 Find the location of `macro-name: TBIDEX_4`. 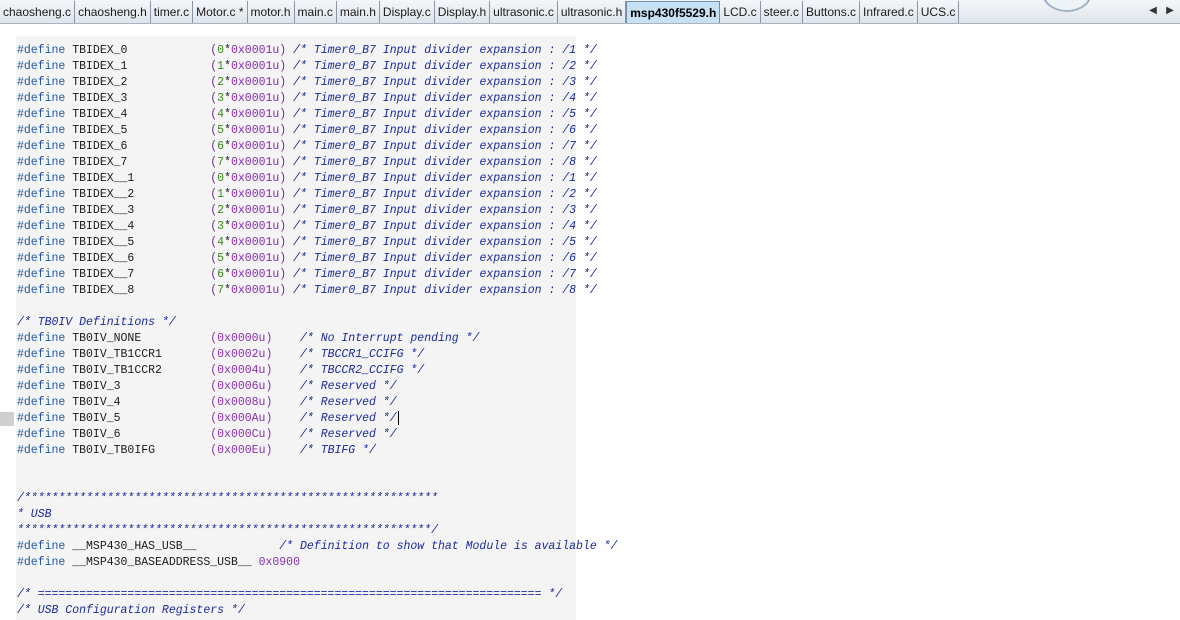

macro-name: TBIDEX_4 is located at coordinates (100, 114).